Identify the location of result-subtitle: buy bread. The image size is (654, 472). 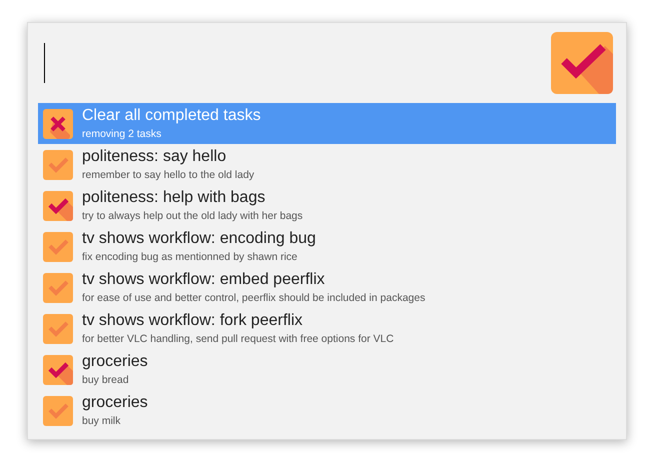
(106, 380).